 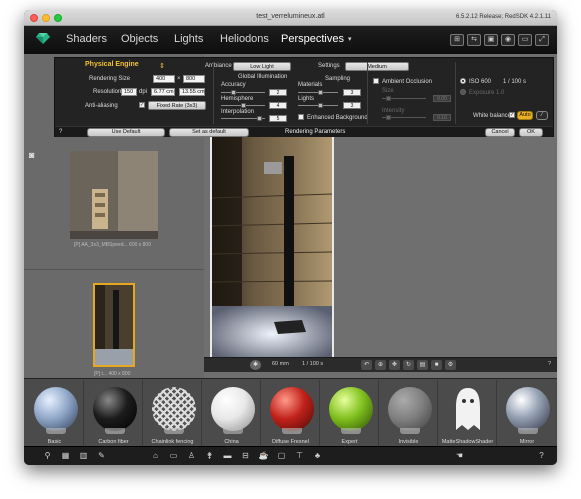 I want to click on cube-icon: ▣, so click(x=491, y=40).